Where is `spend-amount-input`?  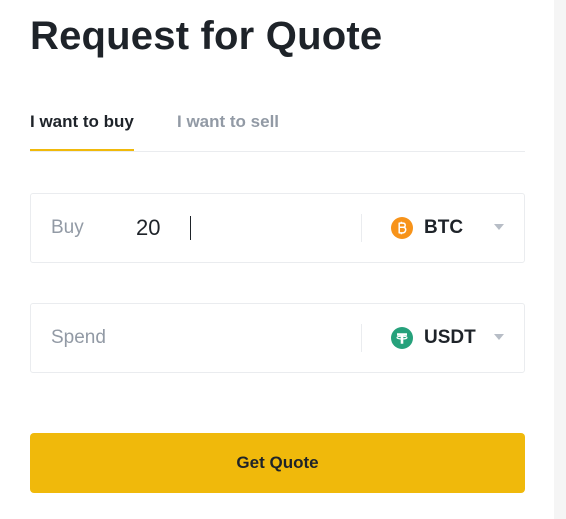 spend-amount-input is located at coordinates (243, 338).